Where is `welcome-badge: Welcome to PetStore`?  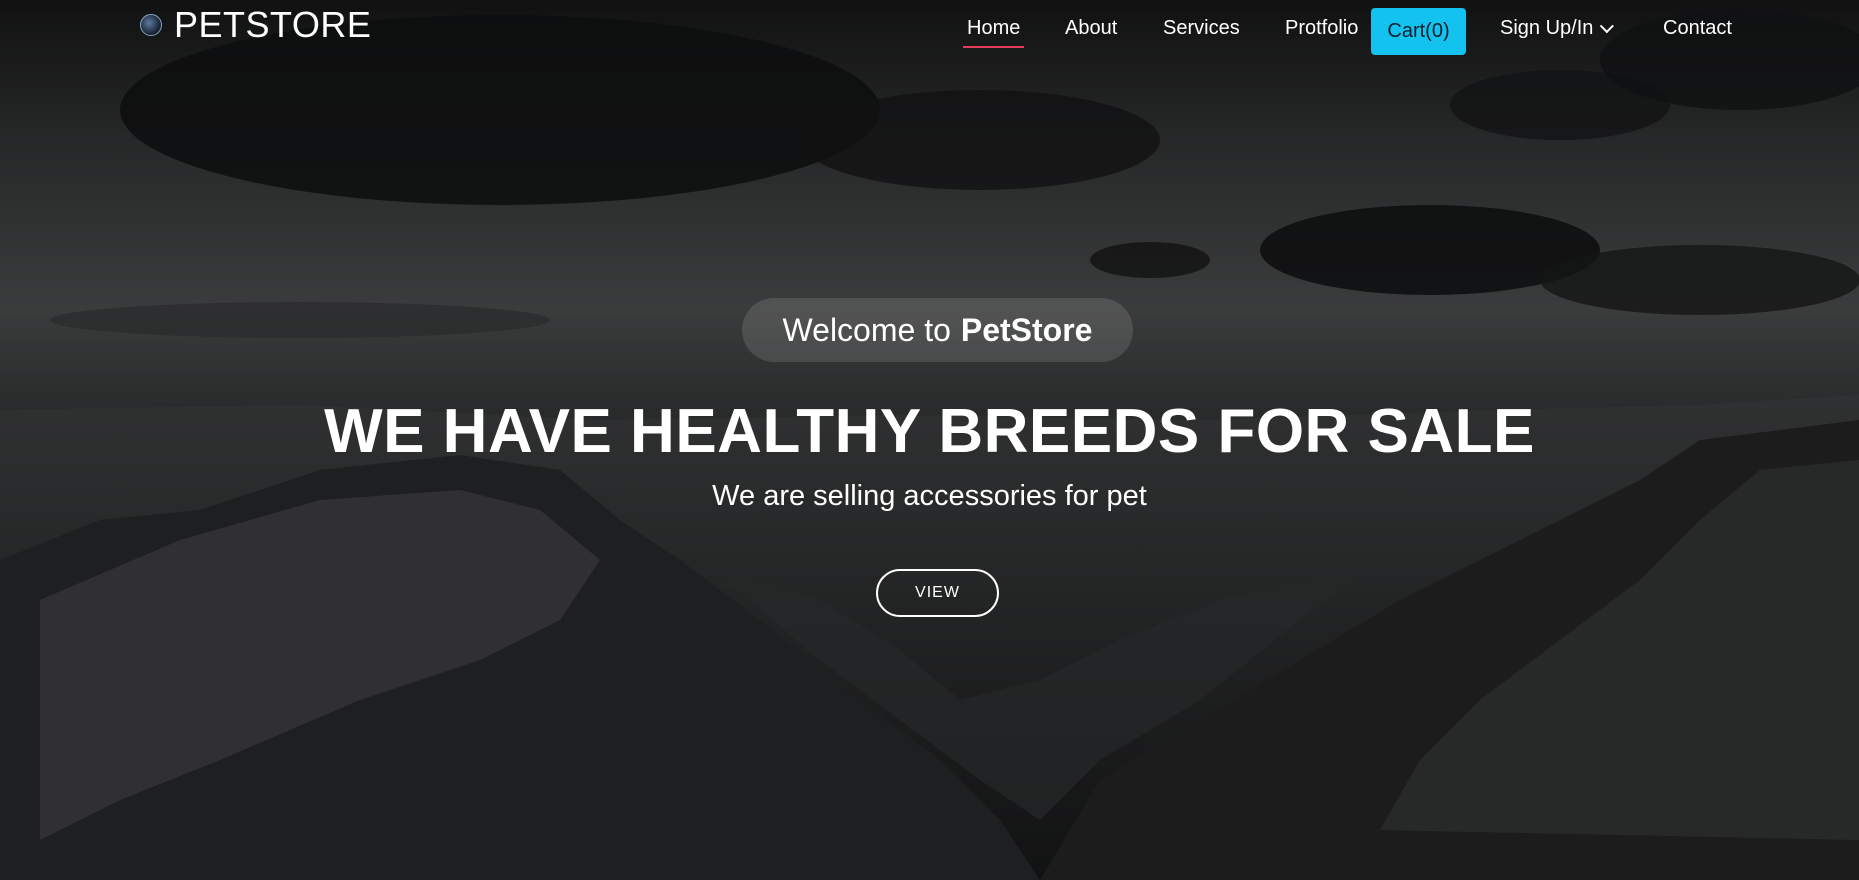 welcome-badge: Welcome to PetStore is located at coordinates (937, 330).